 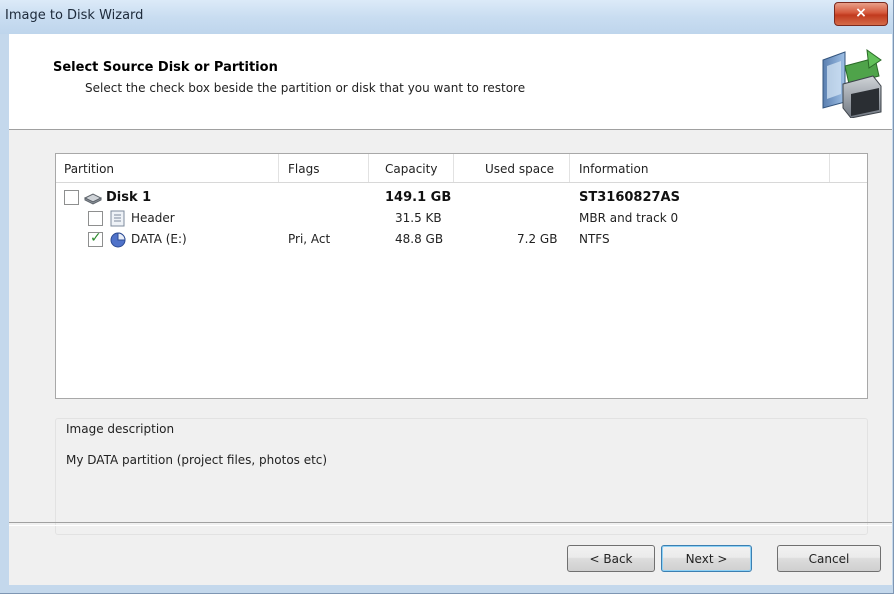 I want to click on hard-disk-icon, so click(x=93, y=199).